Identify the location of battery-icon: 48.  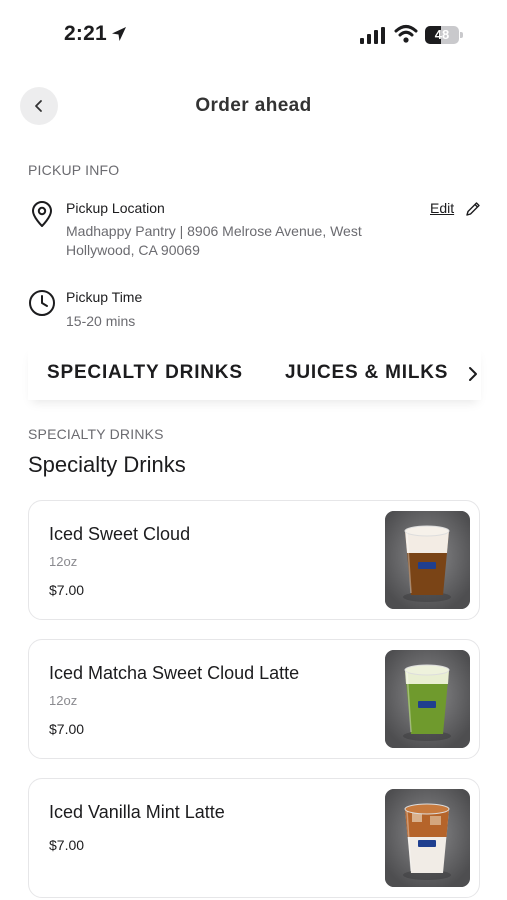
(444, 35).